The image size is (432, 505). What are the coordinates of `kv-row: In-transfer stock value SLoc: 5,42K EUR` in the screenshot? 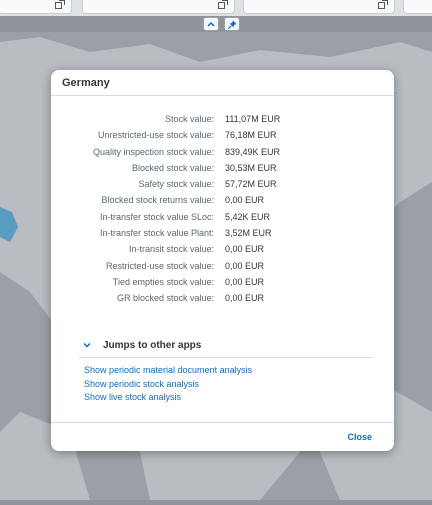 It's located at (222, 218).